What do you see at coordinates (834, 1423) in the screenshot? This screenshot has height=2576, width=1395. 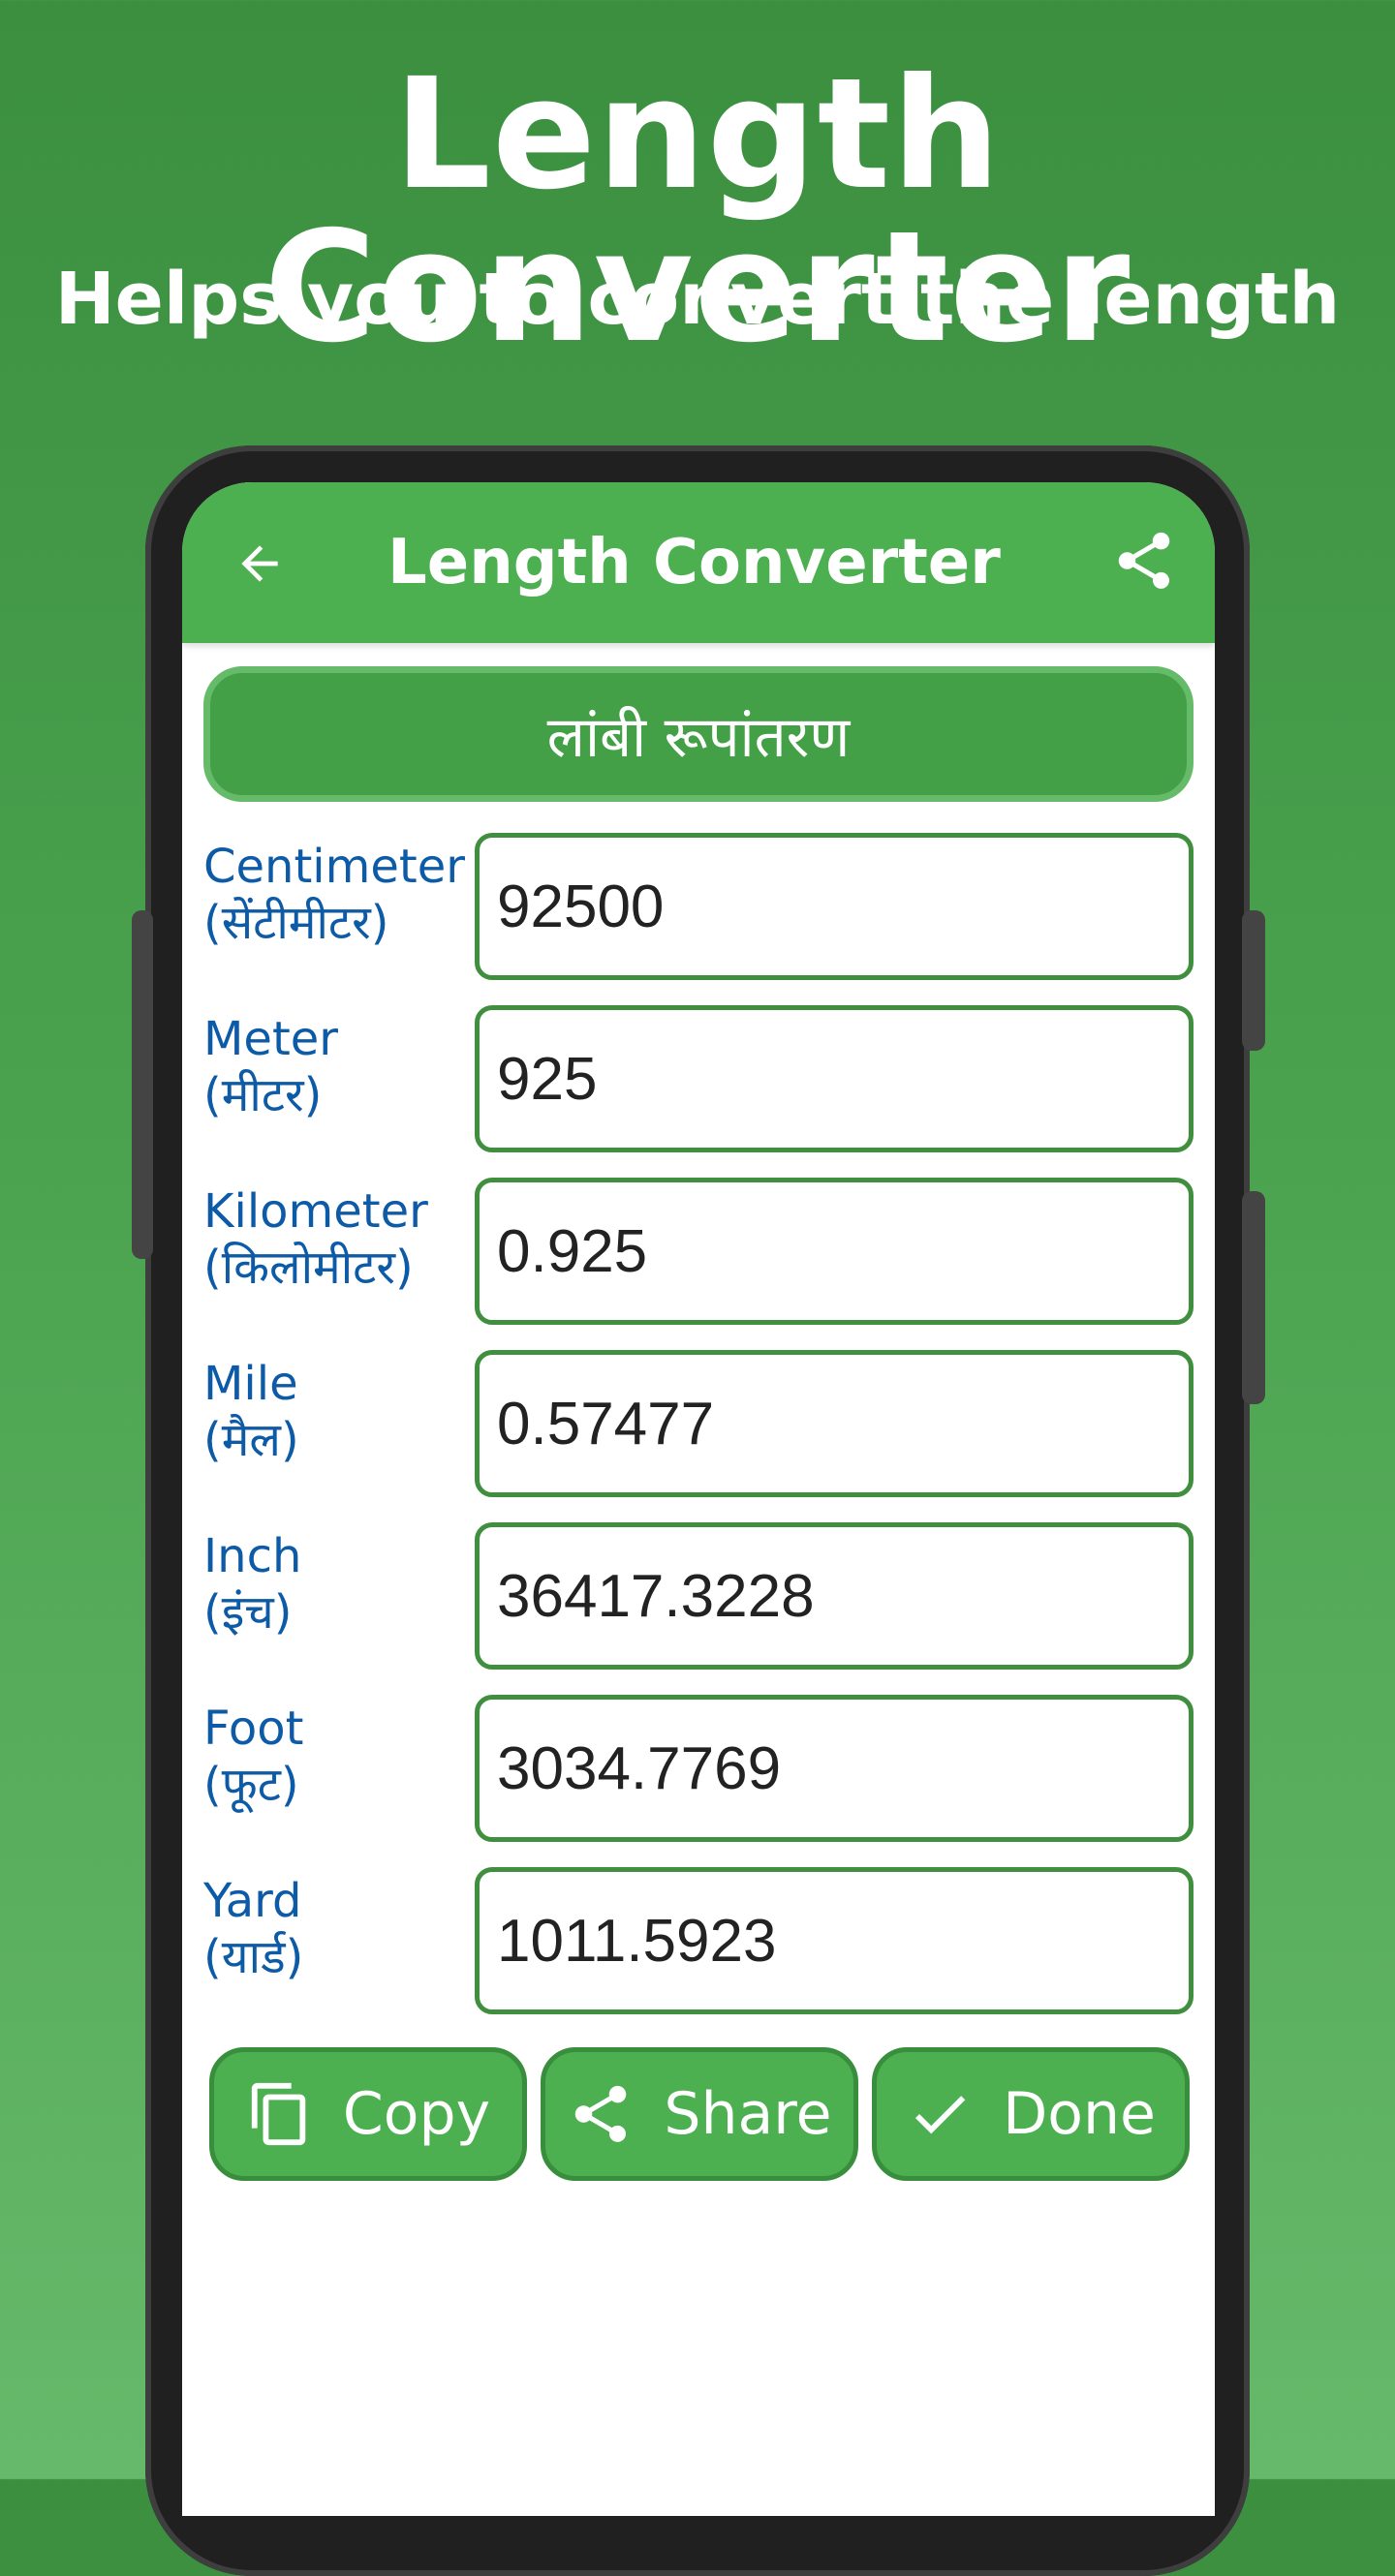 I see `mile-input` at bounding box center [834, 1423].